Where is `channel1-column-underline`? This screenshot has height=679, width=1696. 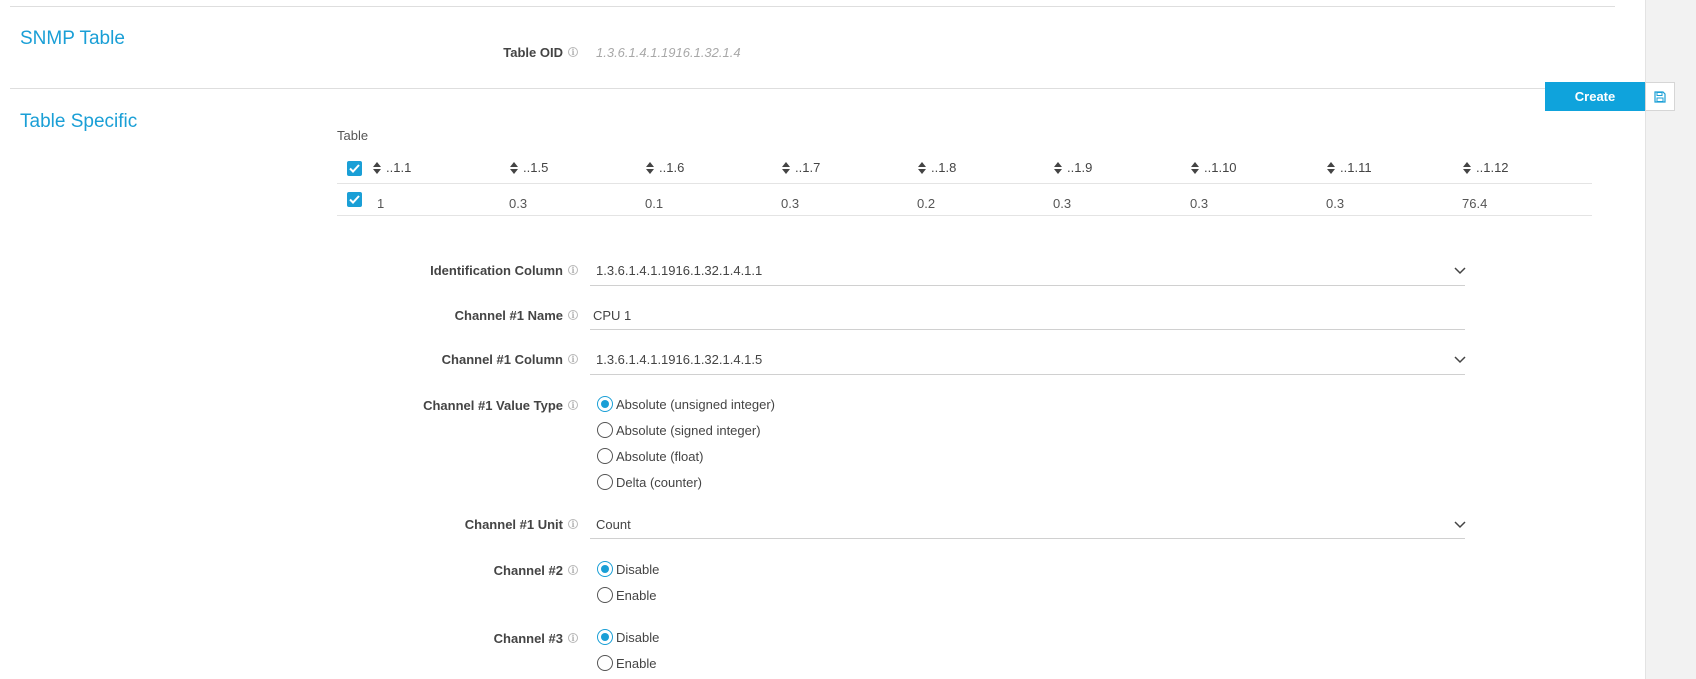 channel1-column-underline is located at coordinates (1027, 374).